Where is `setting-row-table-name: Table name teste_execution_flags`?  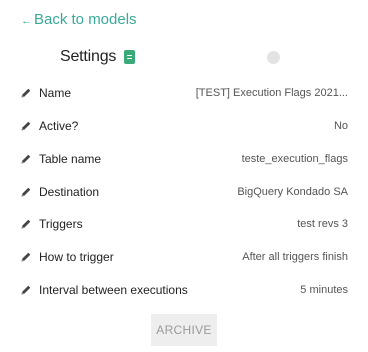
setting-row-table-name: Table name teste_execution_flags is located at coordinates (184, 158).